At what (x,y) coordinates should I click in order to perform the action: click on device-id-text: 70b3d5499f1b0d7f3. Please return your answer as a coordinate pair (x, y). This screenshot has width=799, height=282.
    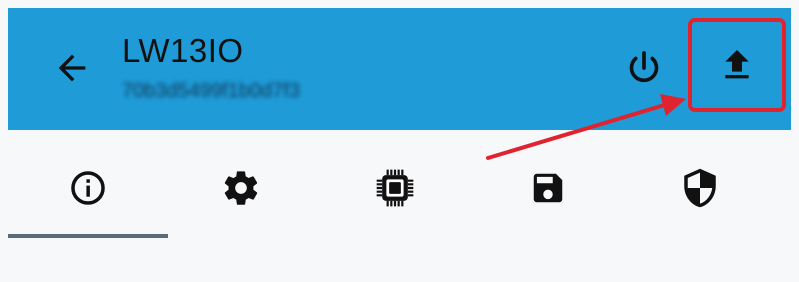
    Looking at the image, I should click on (211, 91).